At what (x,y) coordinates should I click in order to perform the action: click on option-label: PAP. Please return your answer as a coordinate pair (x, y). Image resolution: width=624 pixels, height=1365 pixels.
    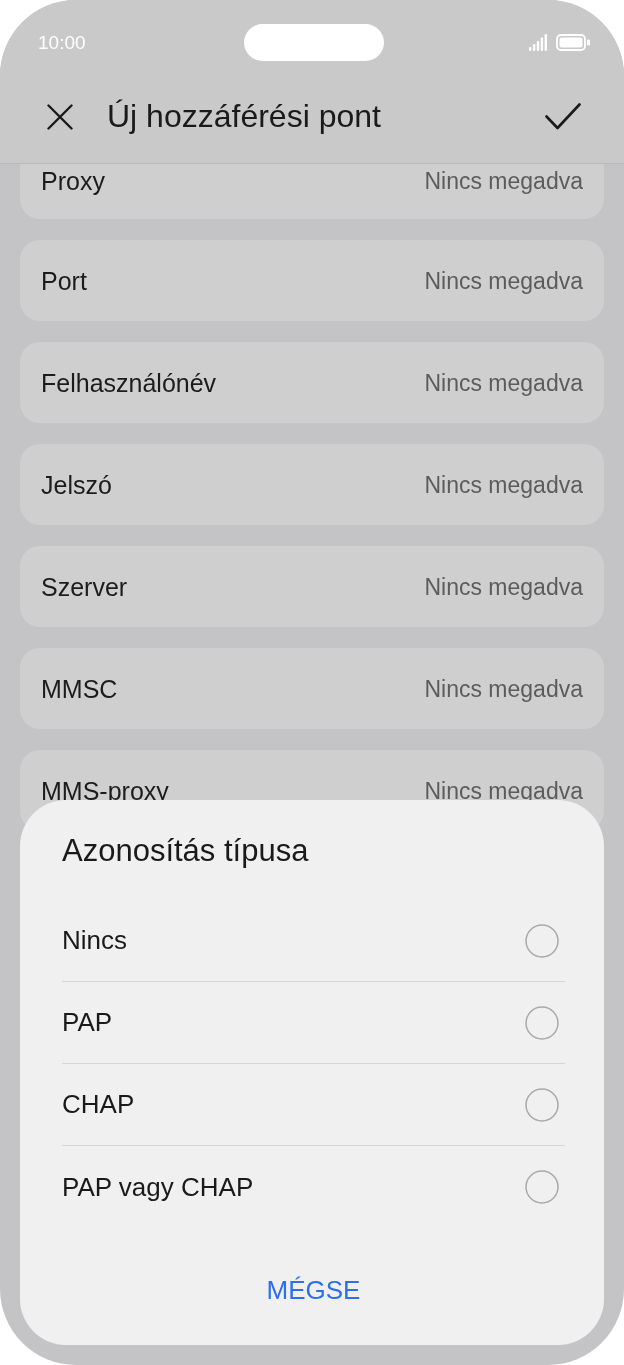
    Looking at the image, I should click on (87, 1022).